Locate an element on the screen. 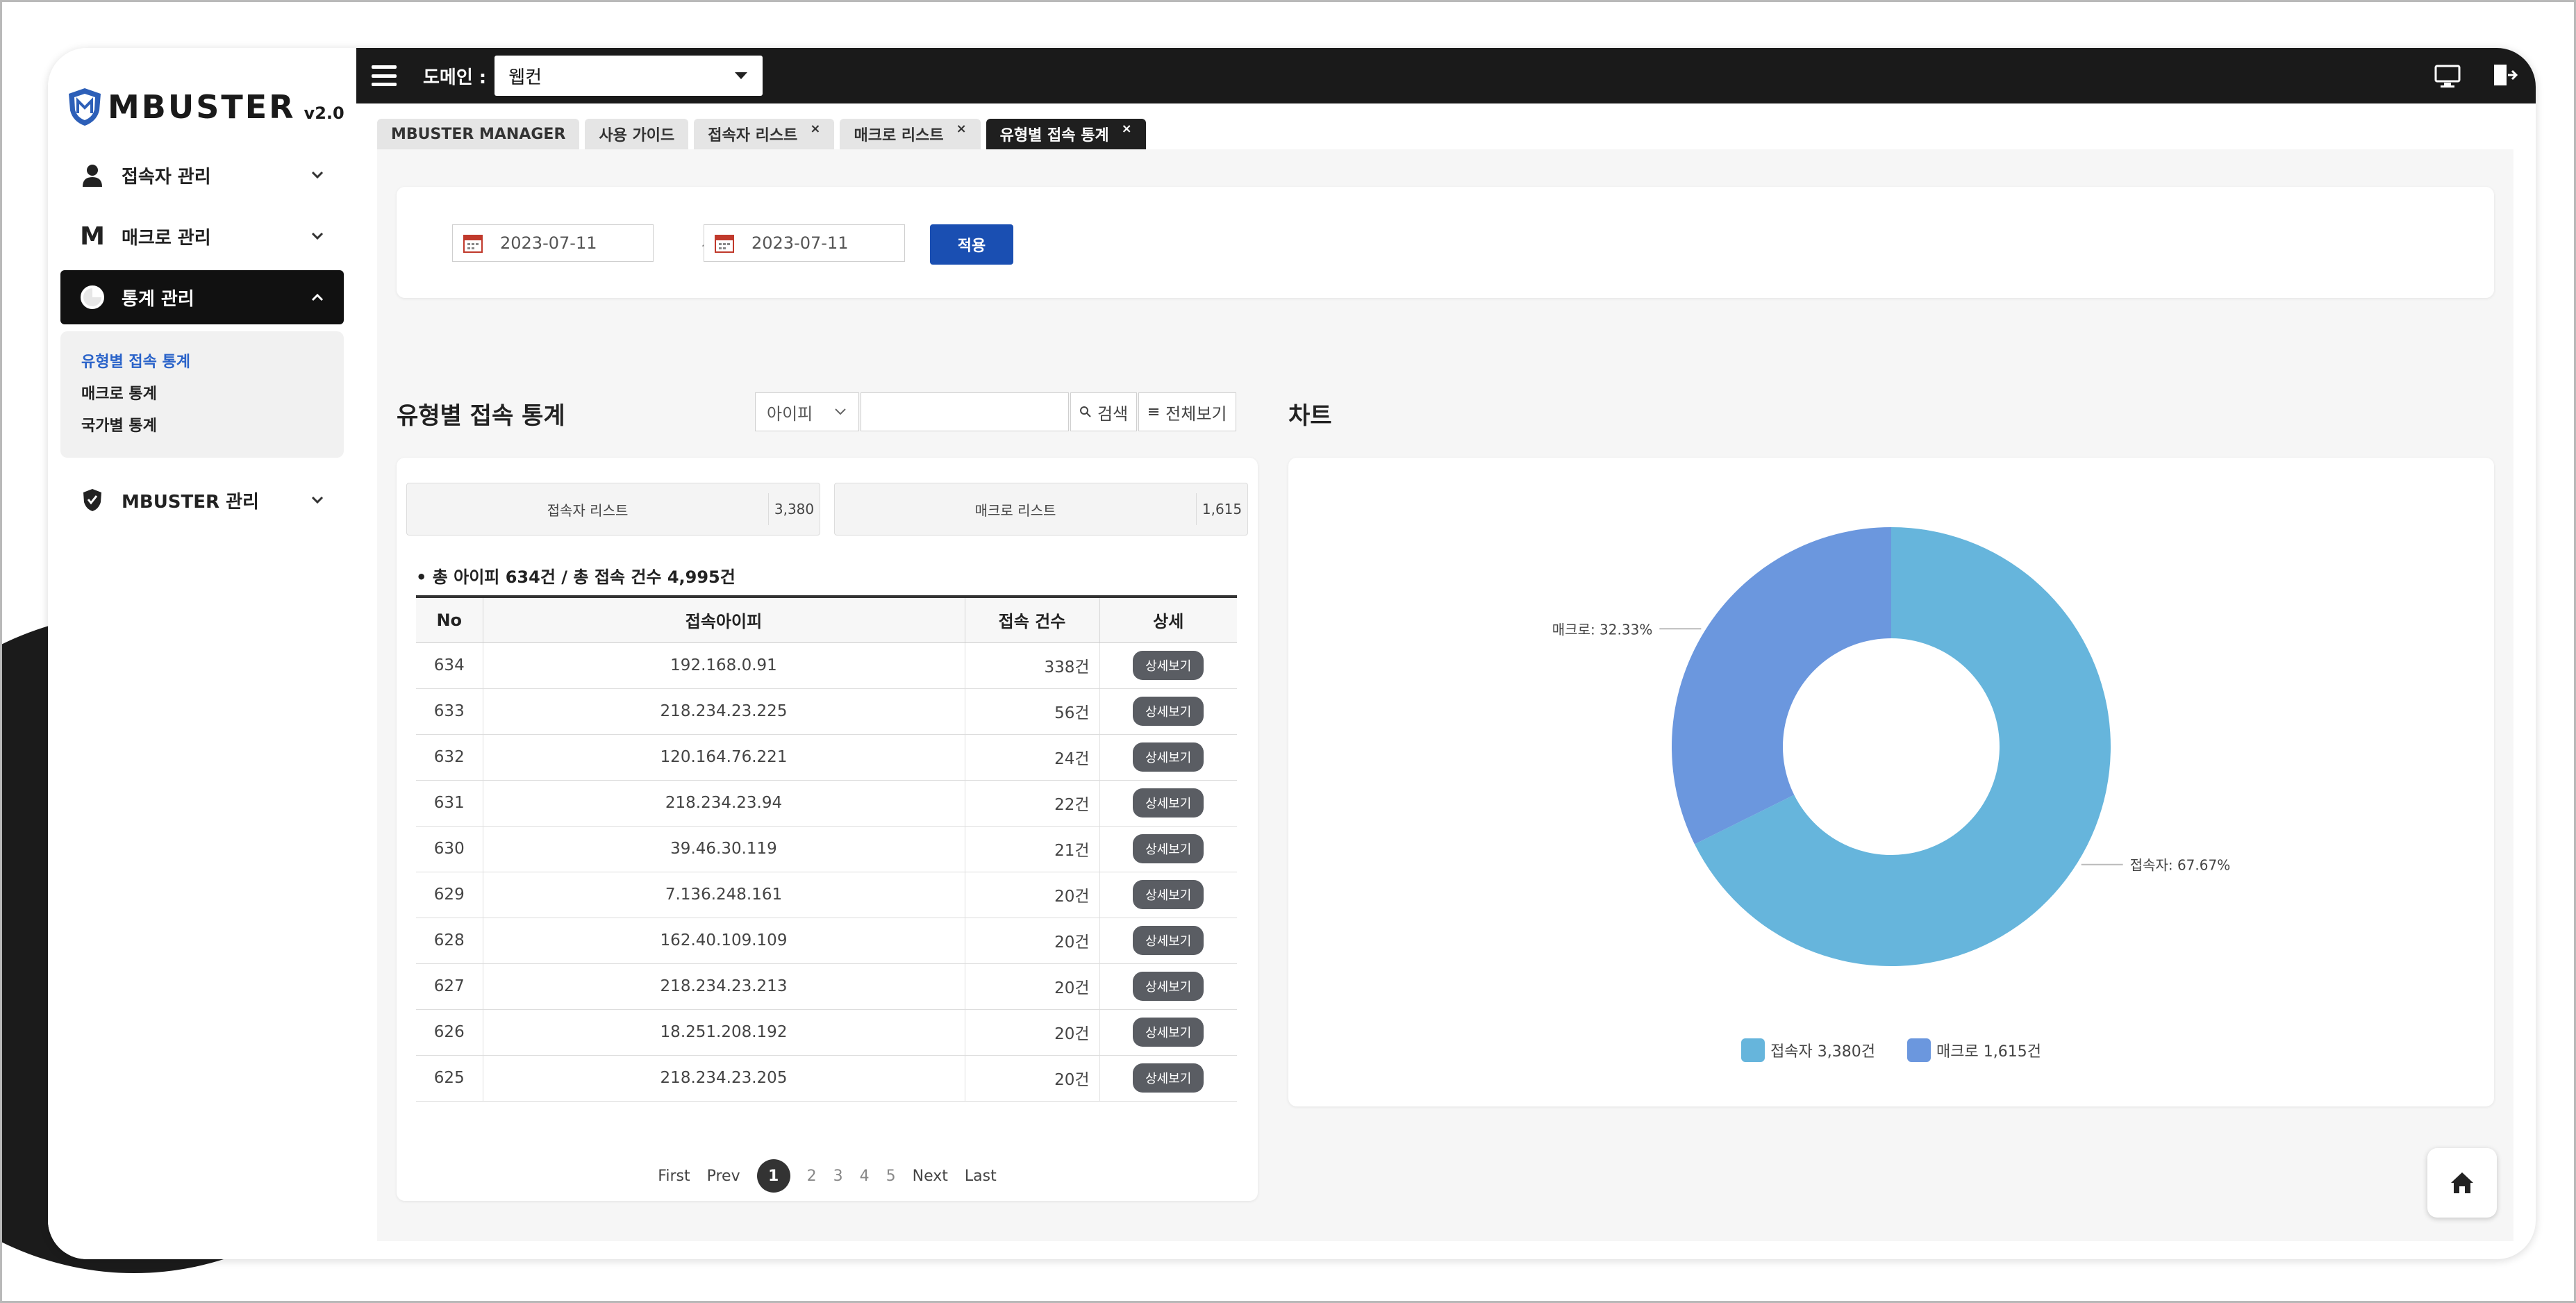  page-next: Next is located at coordinates (930, 1176).